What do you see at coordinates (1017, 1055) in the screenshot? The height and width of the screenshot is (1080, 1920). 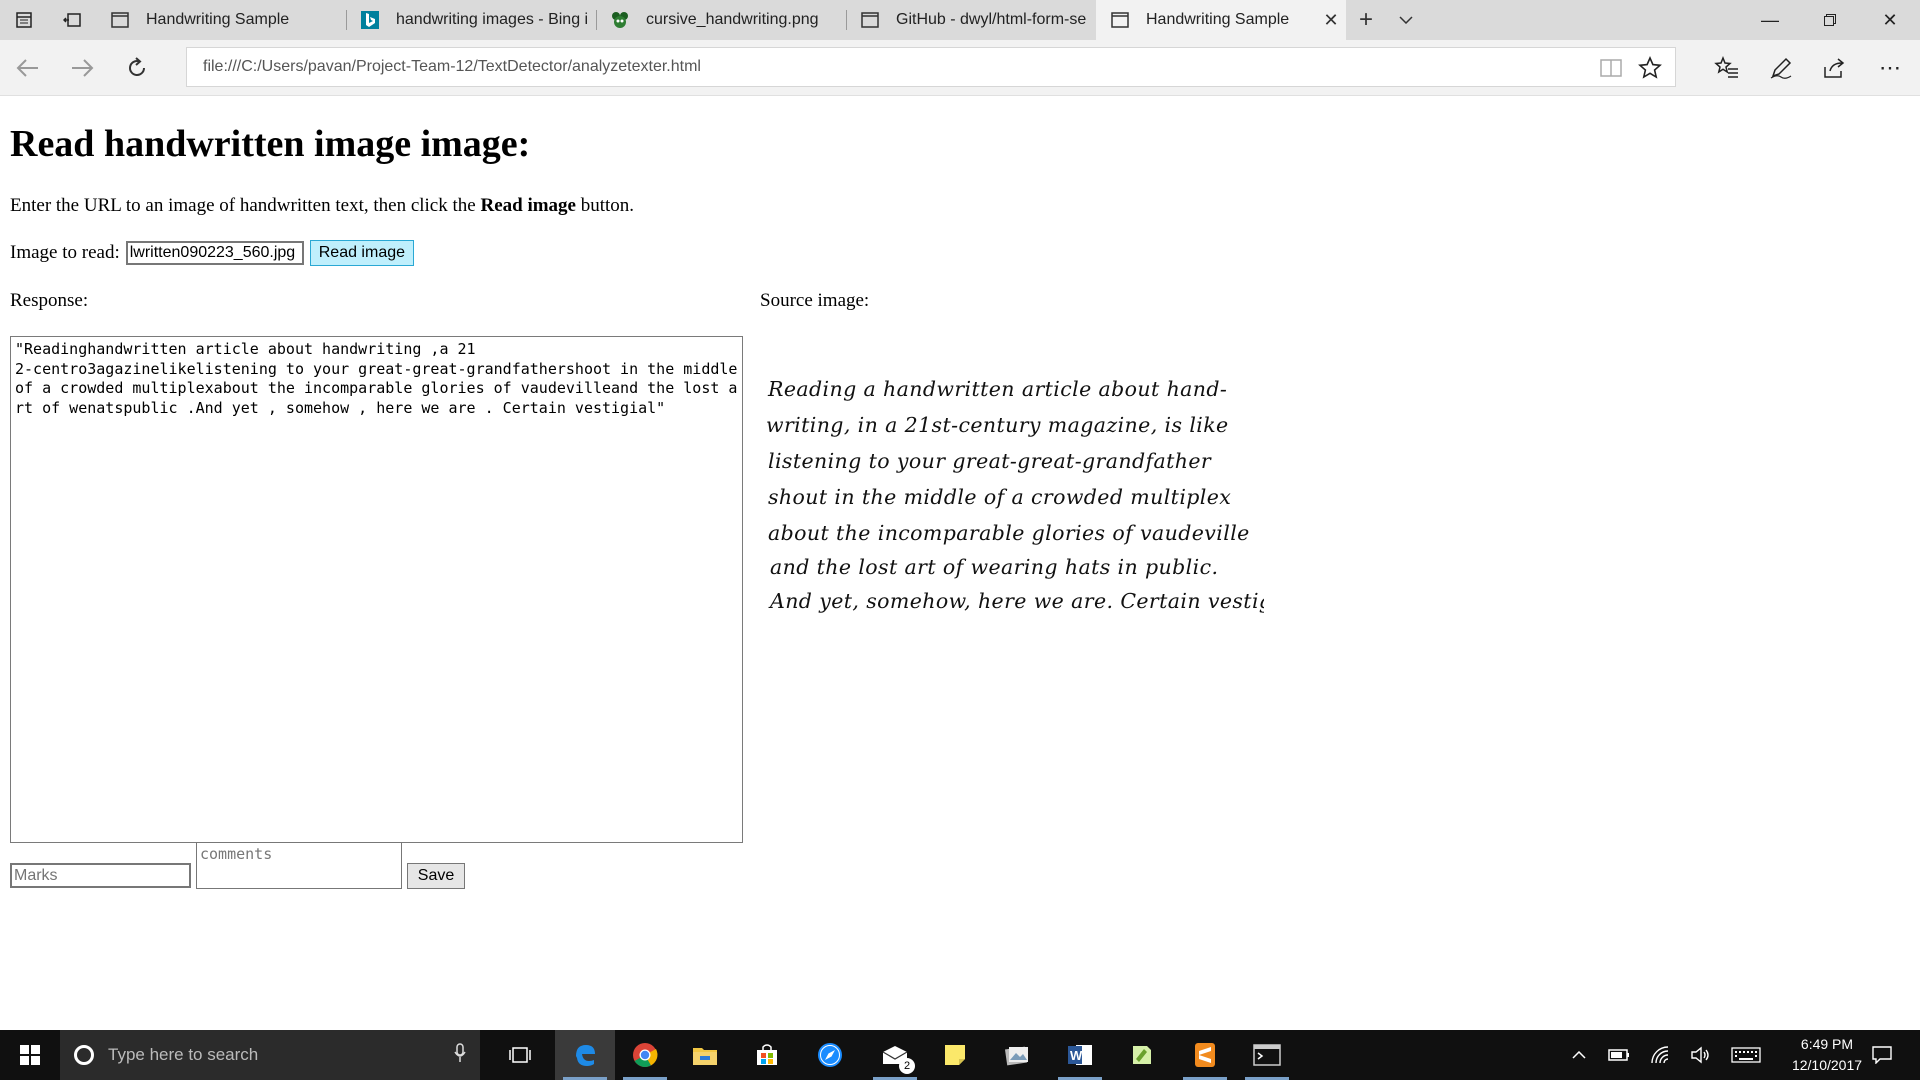 I see `photos-app-icon` at bounding box center [1017, 1055].